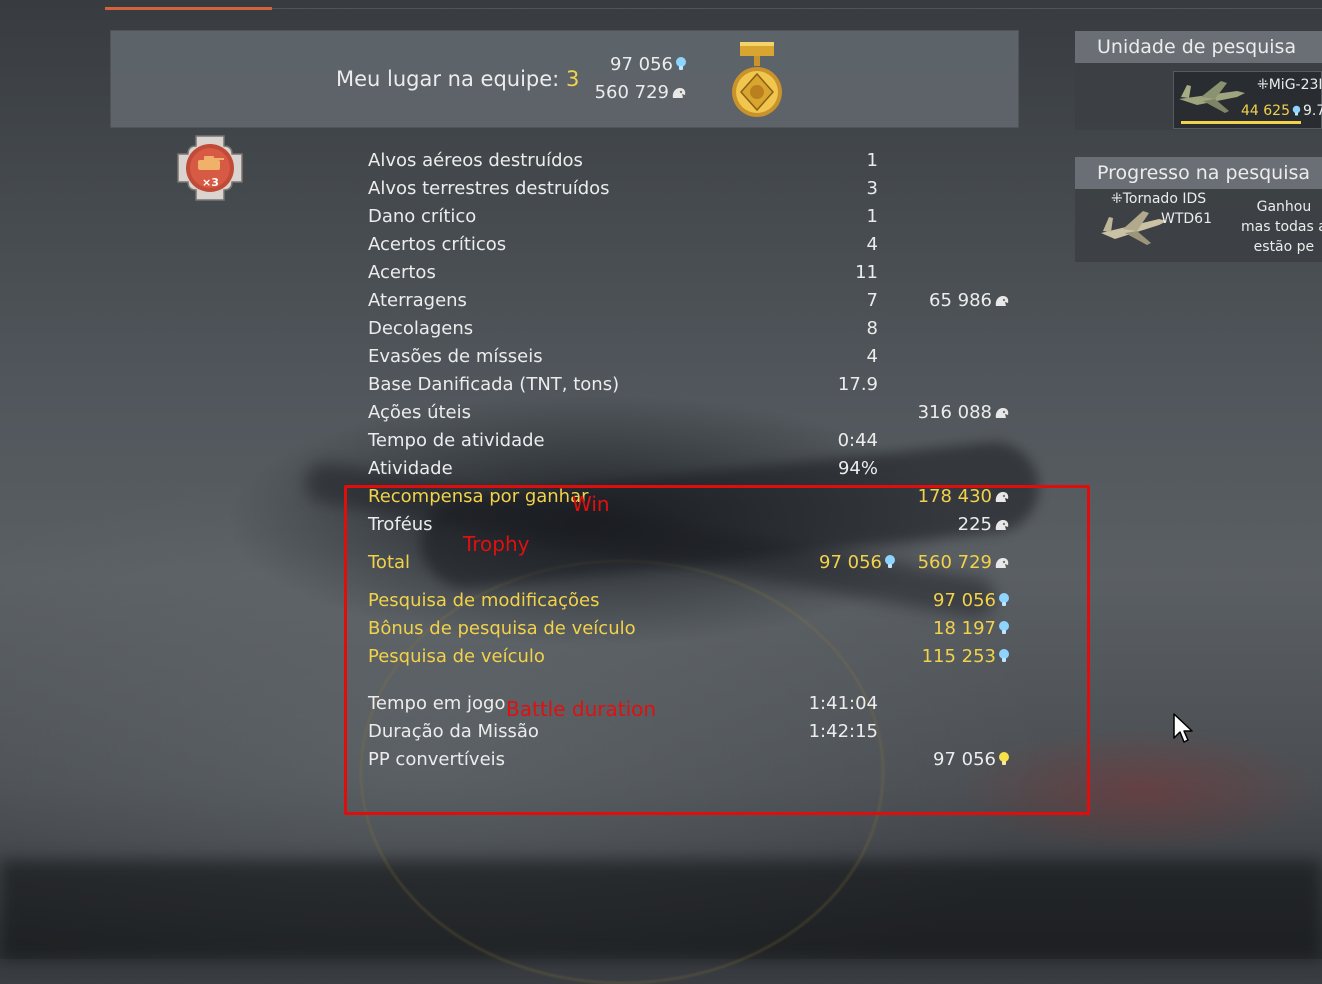 The height and width of the screenshot is (984, 1322). I want to click on hangar-floor-shadow, so click(661, 910).